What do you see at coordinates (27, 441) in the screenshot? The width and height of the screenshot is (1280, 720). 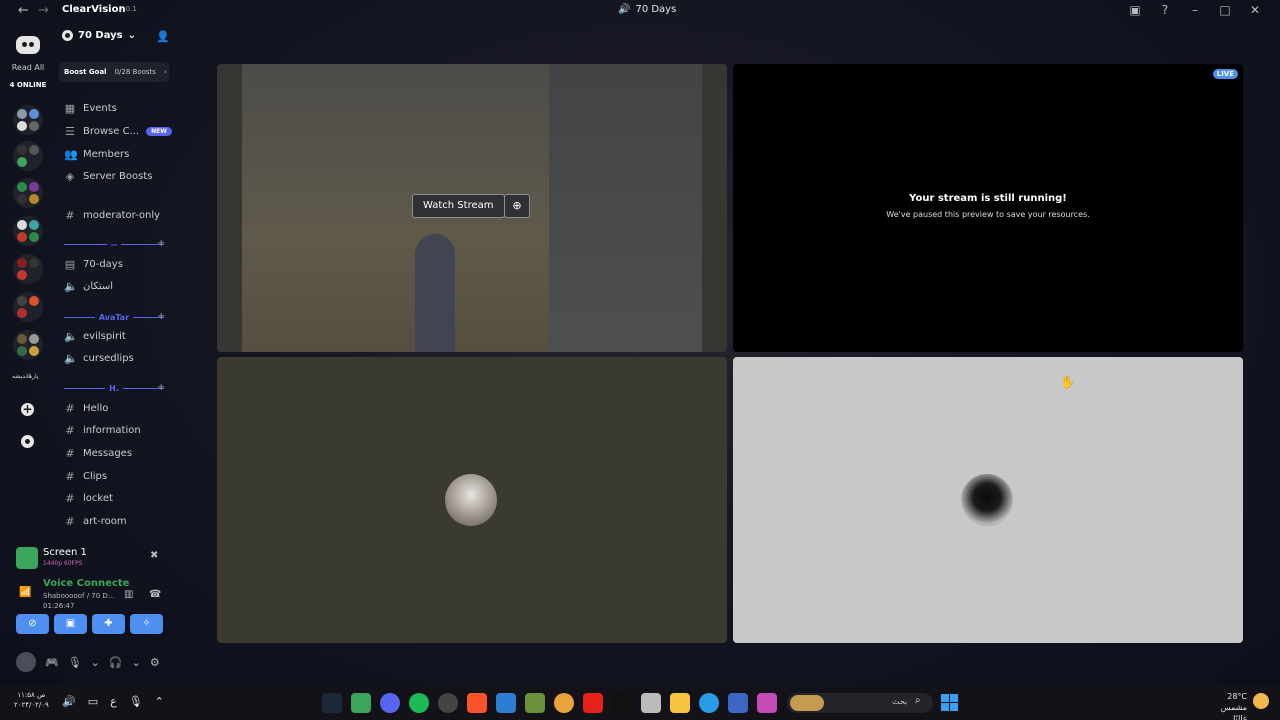 I see `explore-icon` at bounding box center [27, 441].